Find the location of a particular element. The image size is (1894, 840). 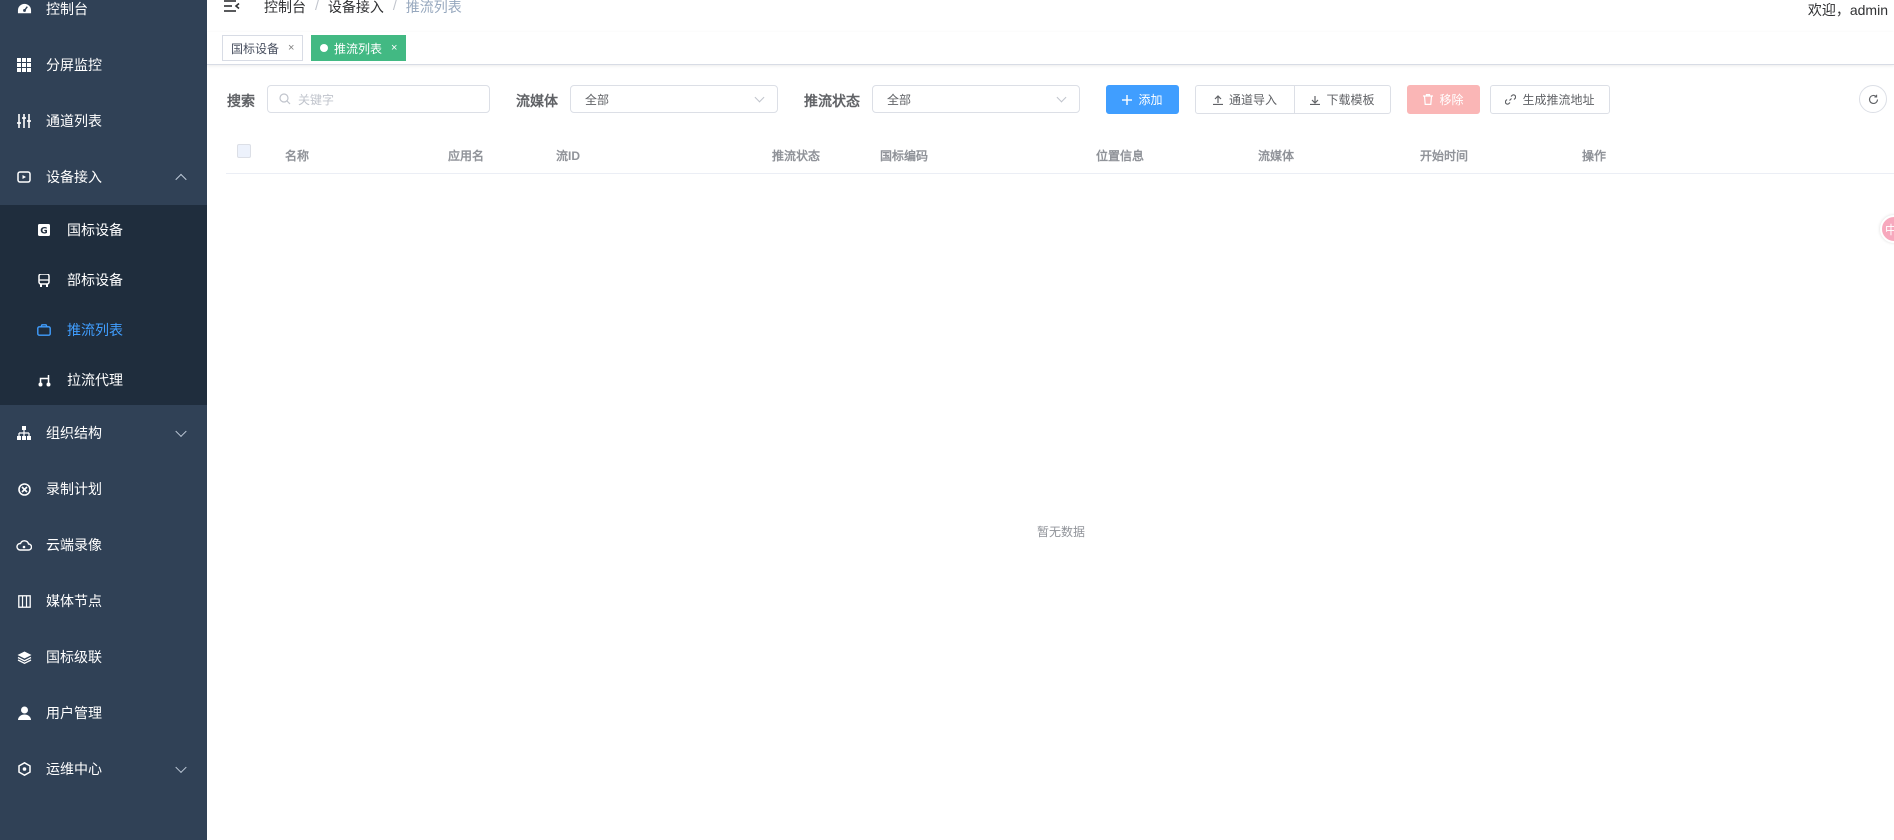

media-select-value: 全部 is located at coordinates (597, 99).